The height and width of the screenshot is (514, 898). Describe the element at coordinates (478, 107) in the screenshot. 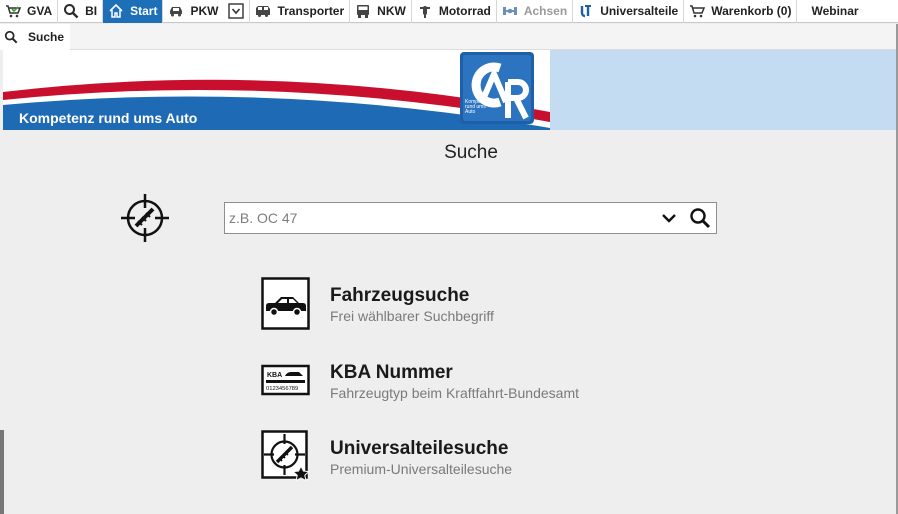

I see `logo-slogan: Kompetenz rund ums Auto` at that location.